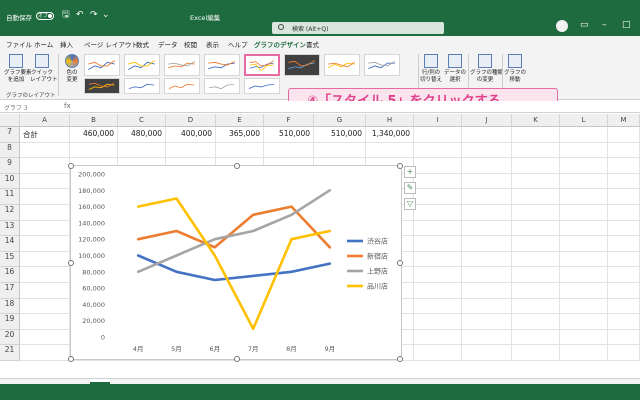  Describe the element at coordinates (19, 44) in the screenshot. I see `tab-0: ファイル` at that location.